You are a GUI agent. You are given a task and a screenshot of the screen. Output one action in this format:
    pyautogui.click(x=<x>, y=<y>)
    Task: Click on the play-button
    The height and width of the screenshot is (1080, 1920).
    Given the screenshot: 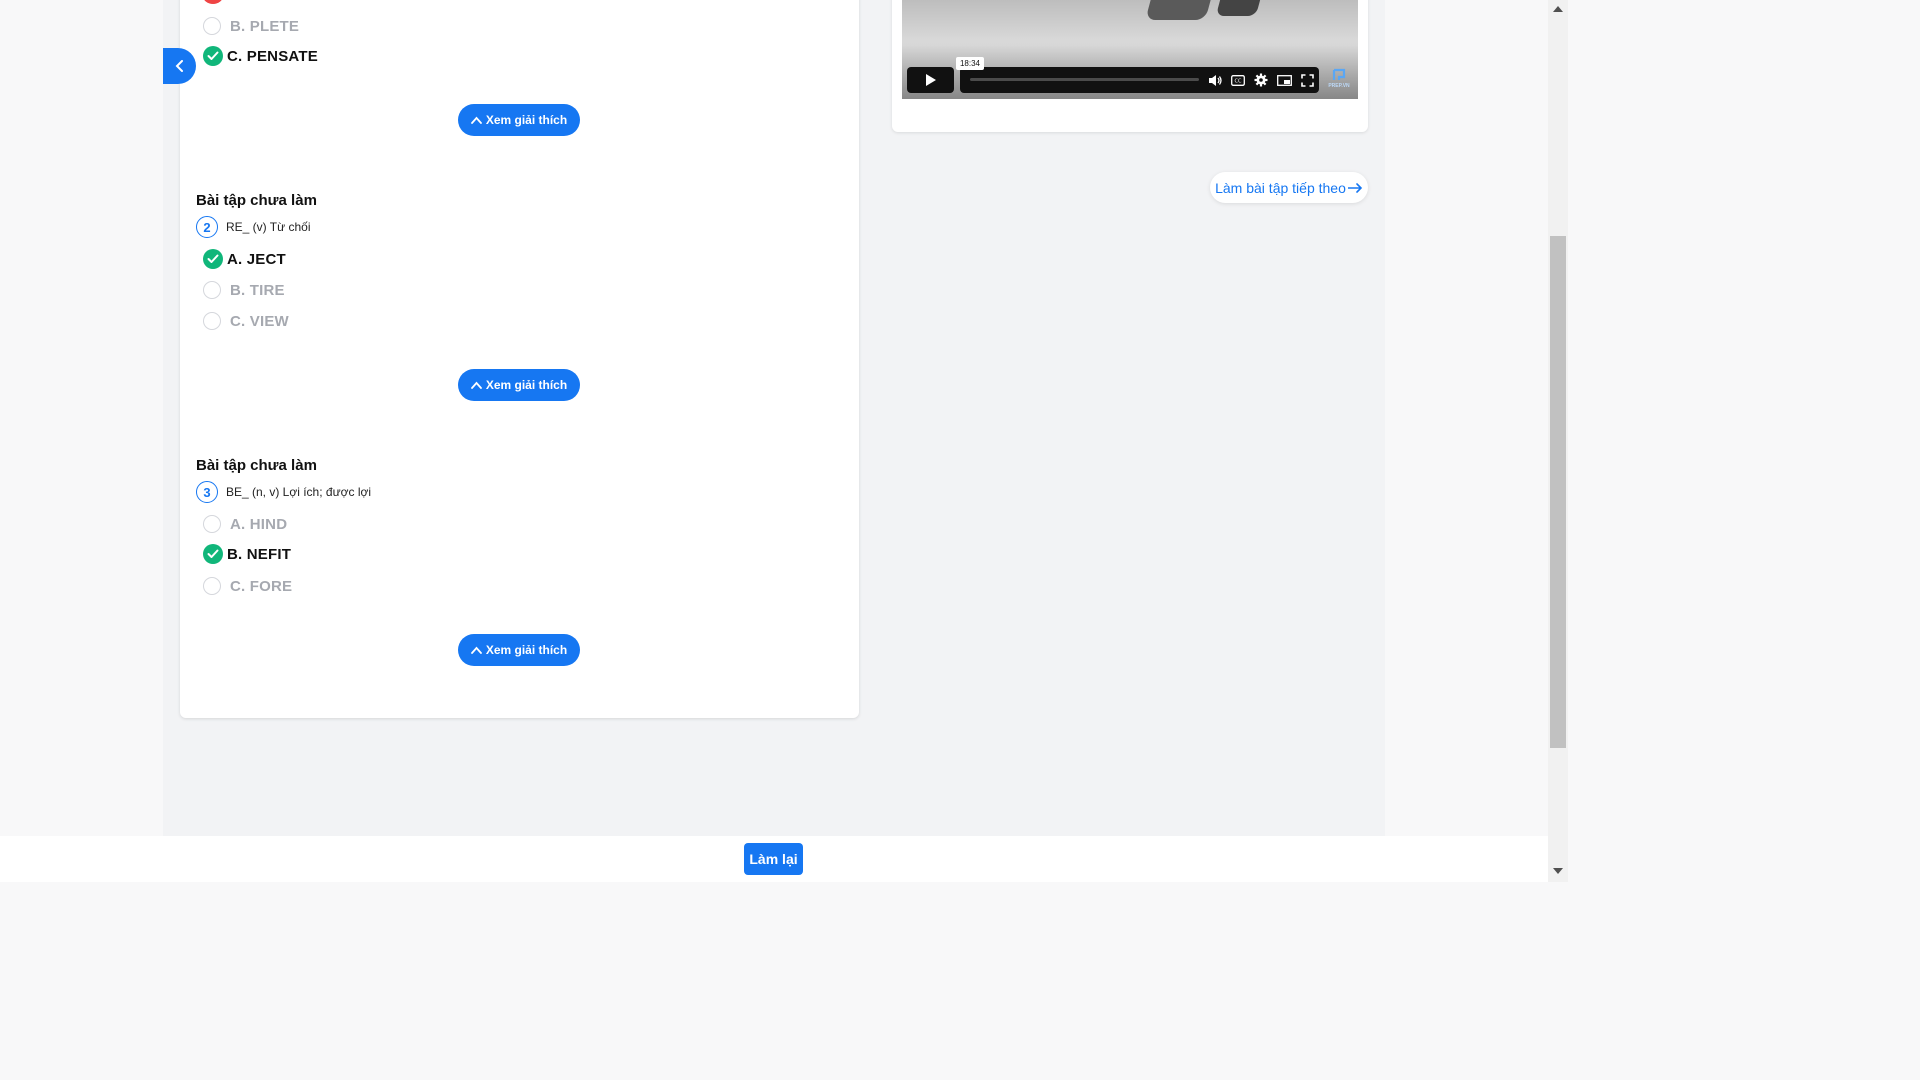 What is the action you would take?
    pyautogui.click(x=930, y=80)
    